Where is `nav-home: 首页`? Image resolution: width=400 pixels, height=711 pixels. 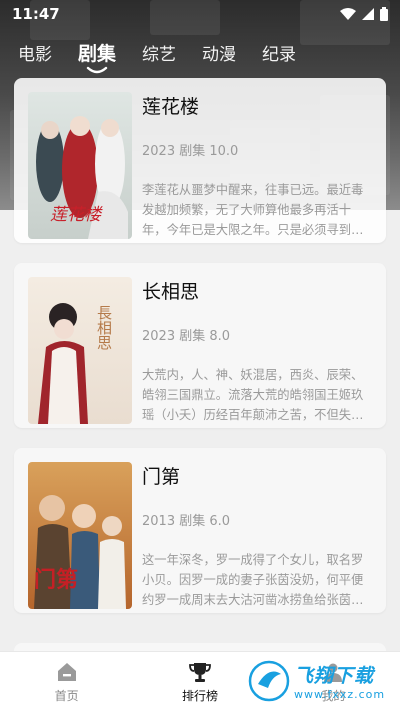 nav-home: 首页 is located at coordinates (66, 681).